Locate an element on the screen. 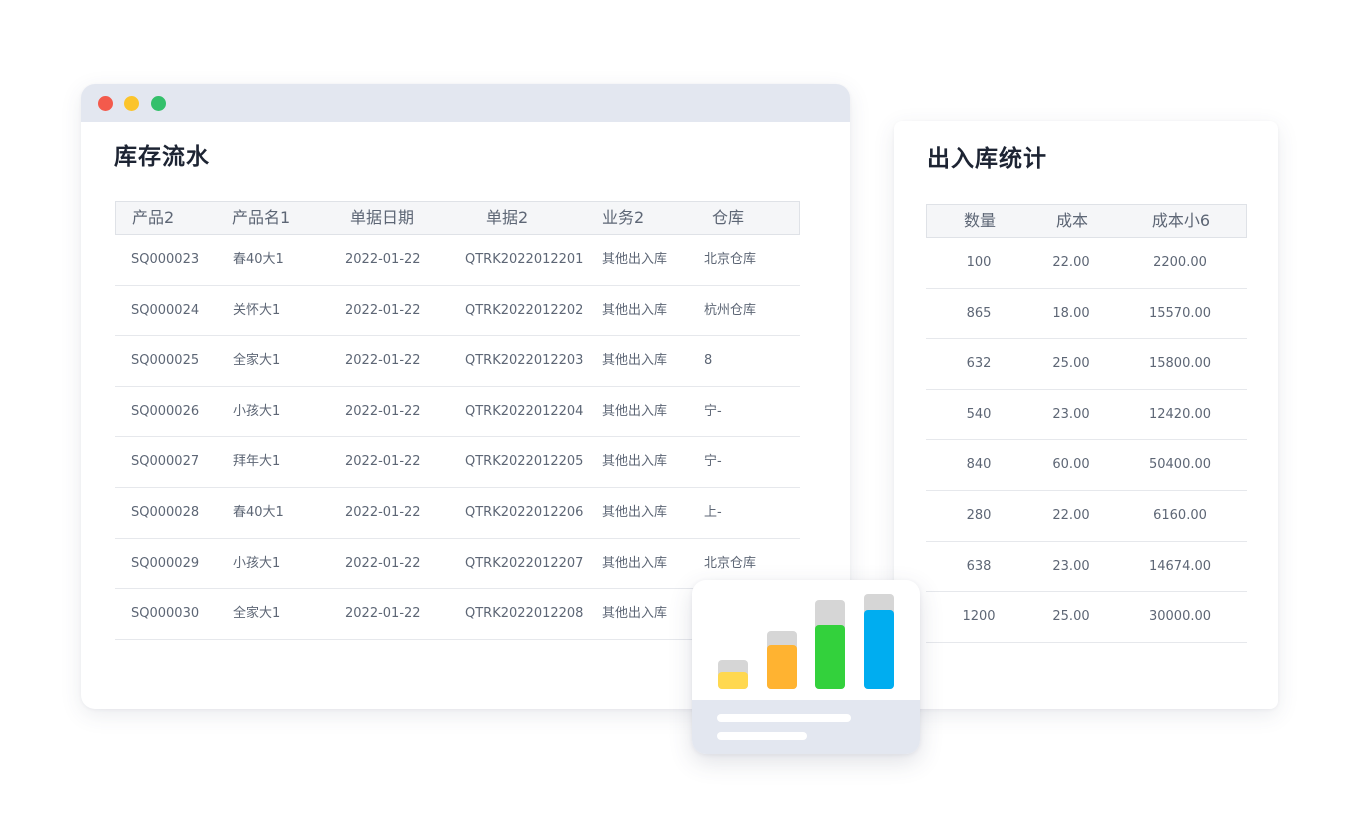 This screenshot has width=1360, height=840. cell-quantity: 632 is located at coordinates (979, 364).